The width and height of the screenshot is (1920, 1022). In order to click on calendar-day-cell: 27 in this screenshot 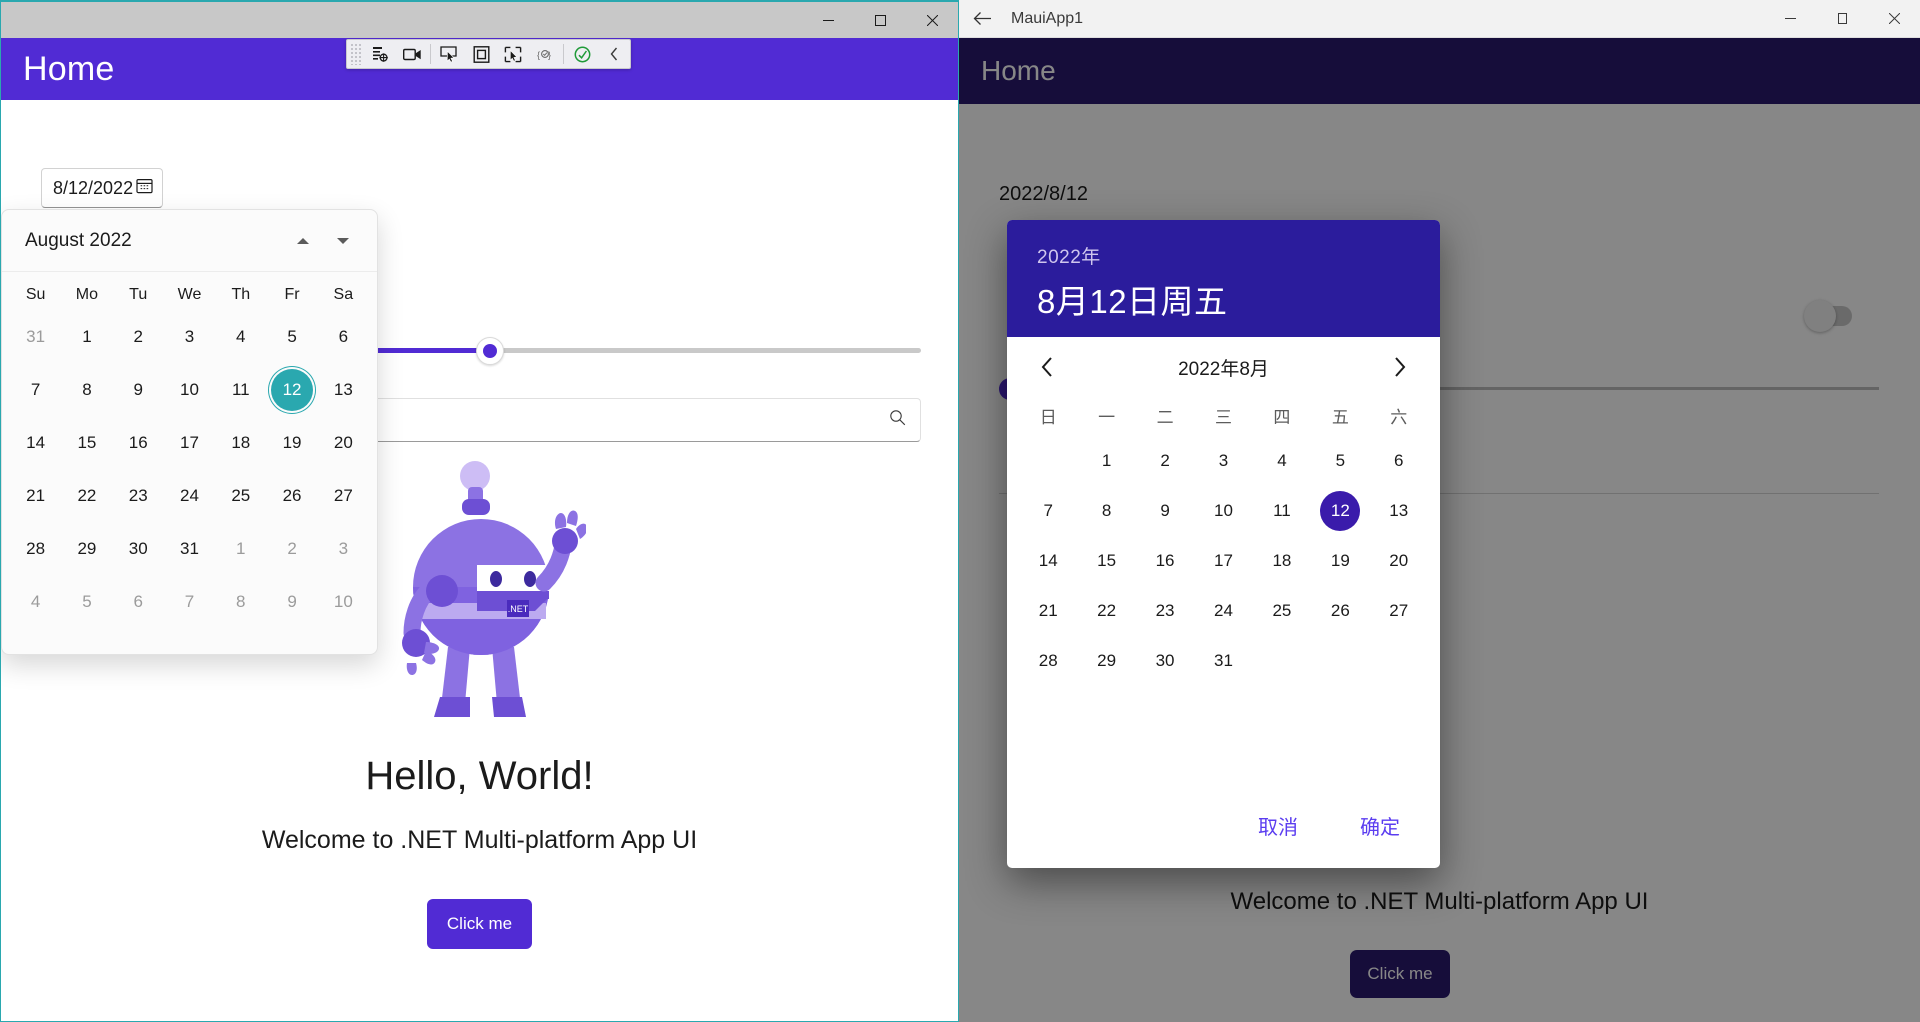, I will do `click(343, 495)`.